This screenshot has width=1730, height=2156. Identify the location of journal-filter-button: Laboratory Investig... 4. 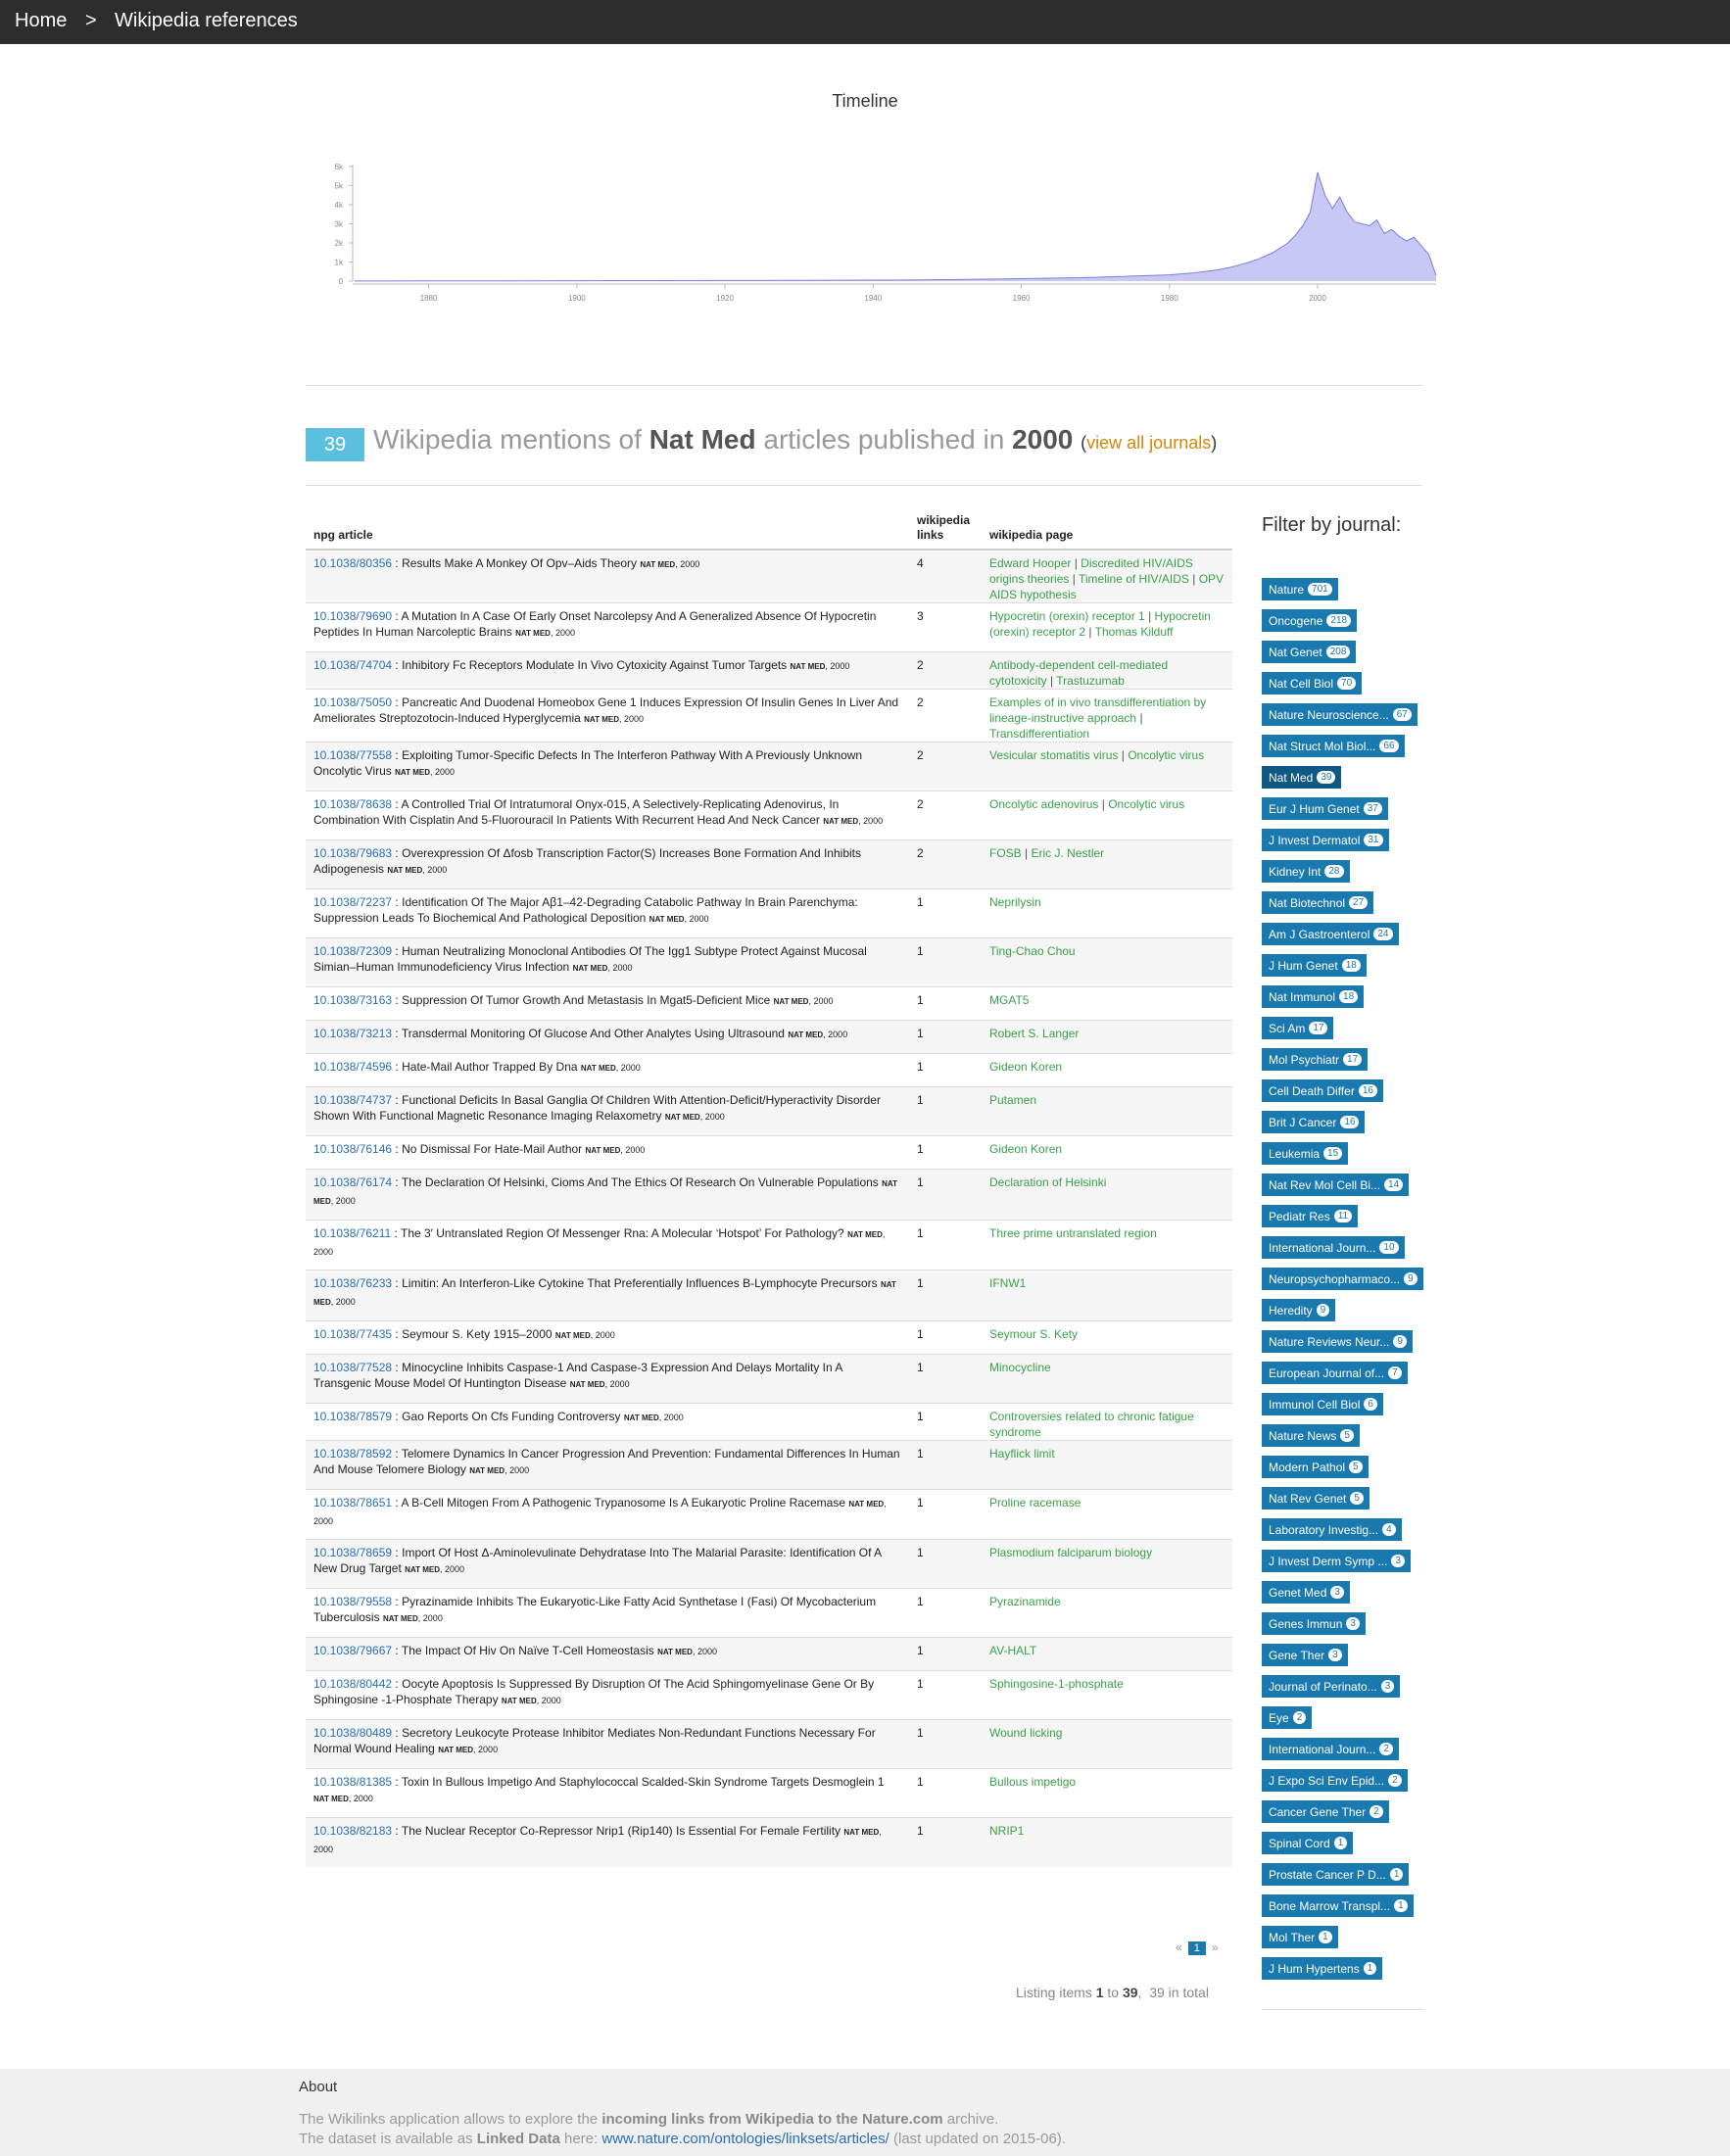
(1332, 1529).